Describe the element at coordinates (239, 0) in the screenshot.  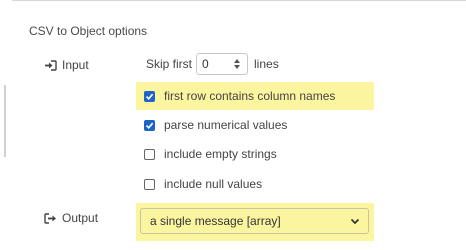
I see `panel-top-border` at that location.